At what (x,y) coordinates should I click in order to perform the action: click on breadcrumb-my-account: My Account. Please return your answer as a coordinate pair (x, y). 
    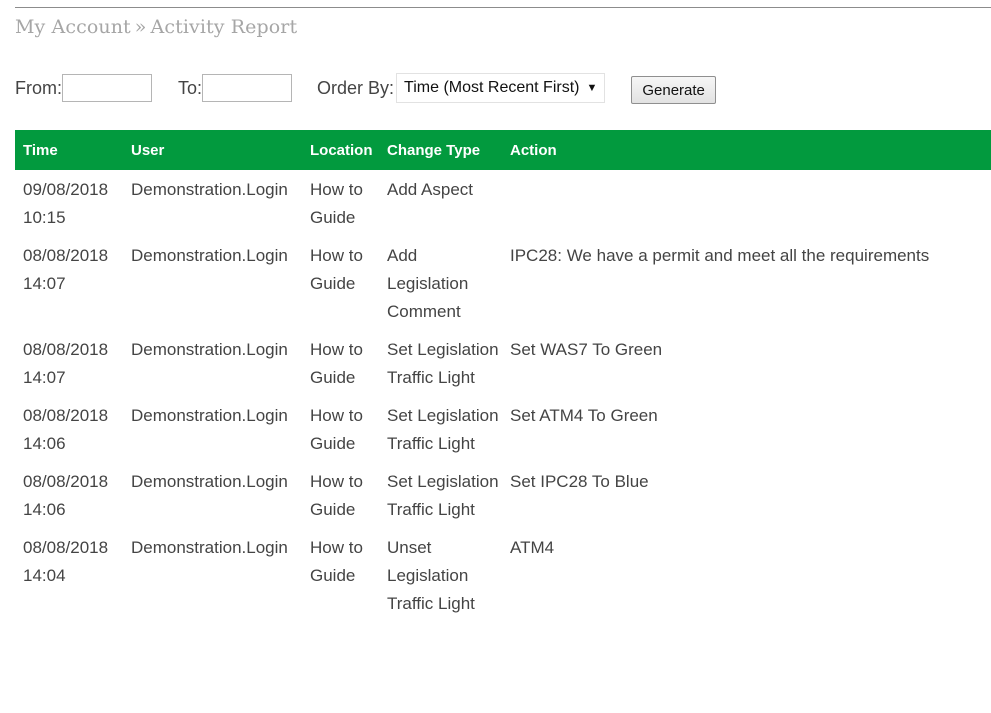
    Looking at the image, I should click on (73, 27).